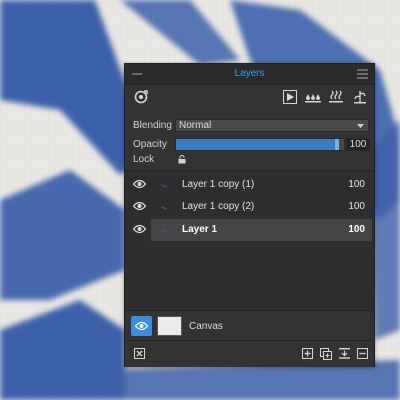  I want to click on layer-name: Layer 1, so click(200, 229).